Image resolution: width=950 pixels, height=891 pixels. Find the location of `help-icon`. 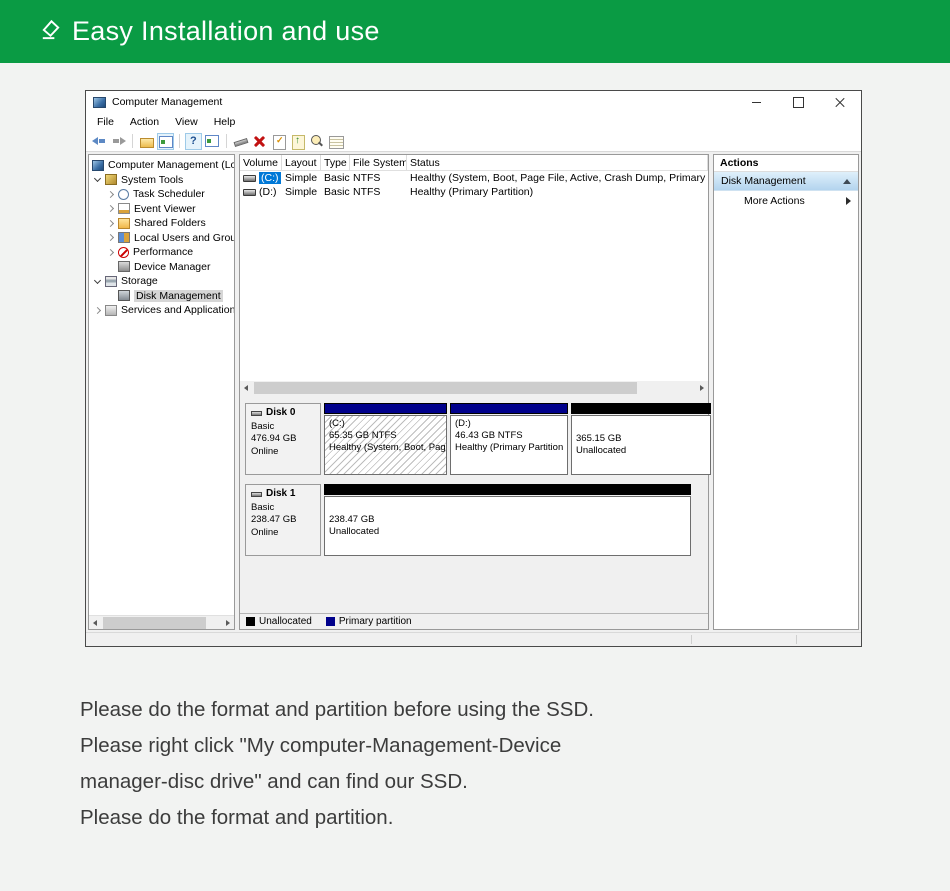

help-icon is located at coordinates (193, 141).